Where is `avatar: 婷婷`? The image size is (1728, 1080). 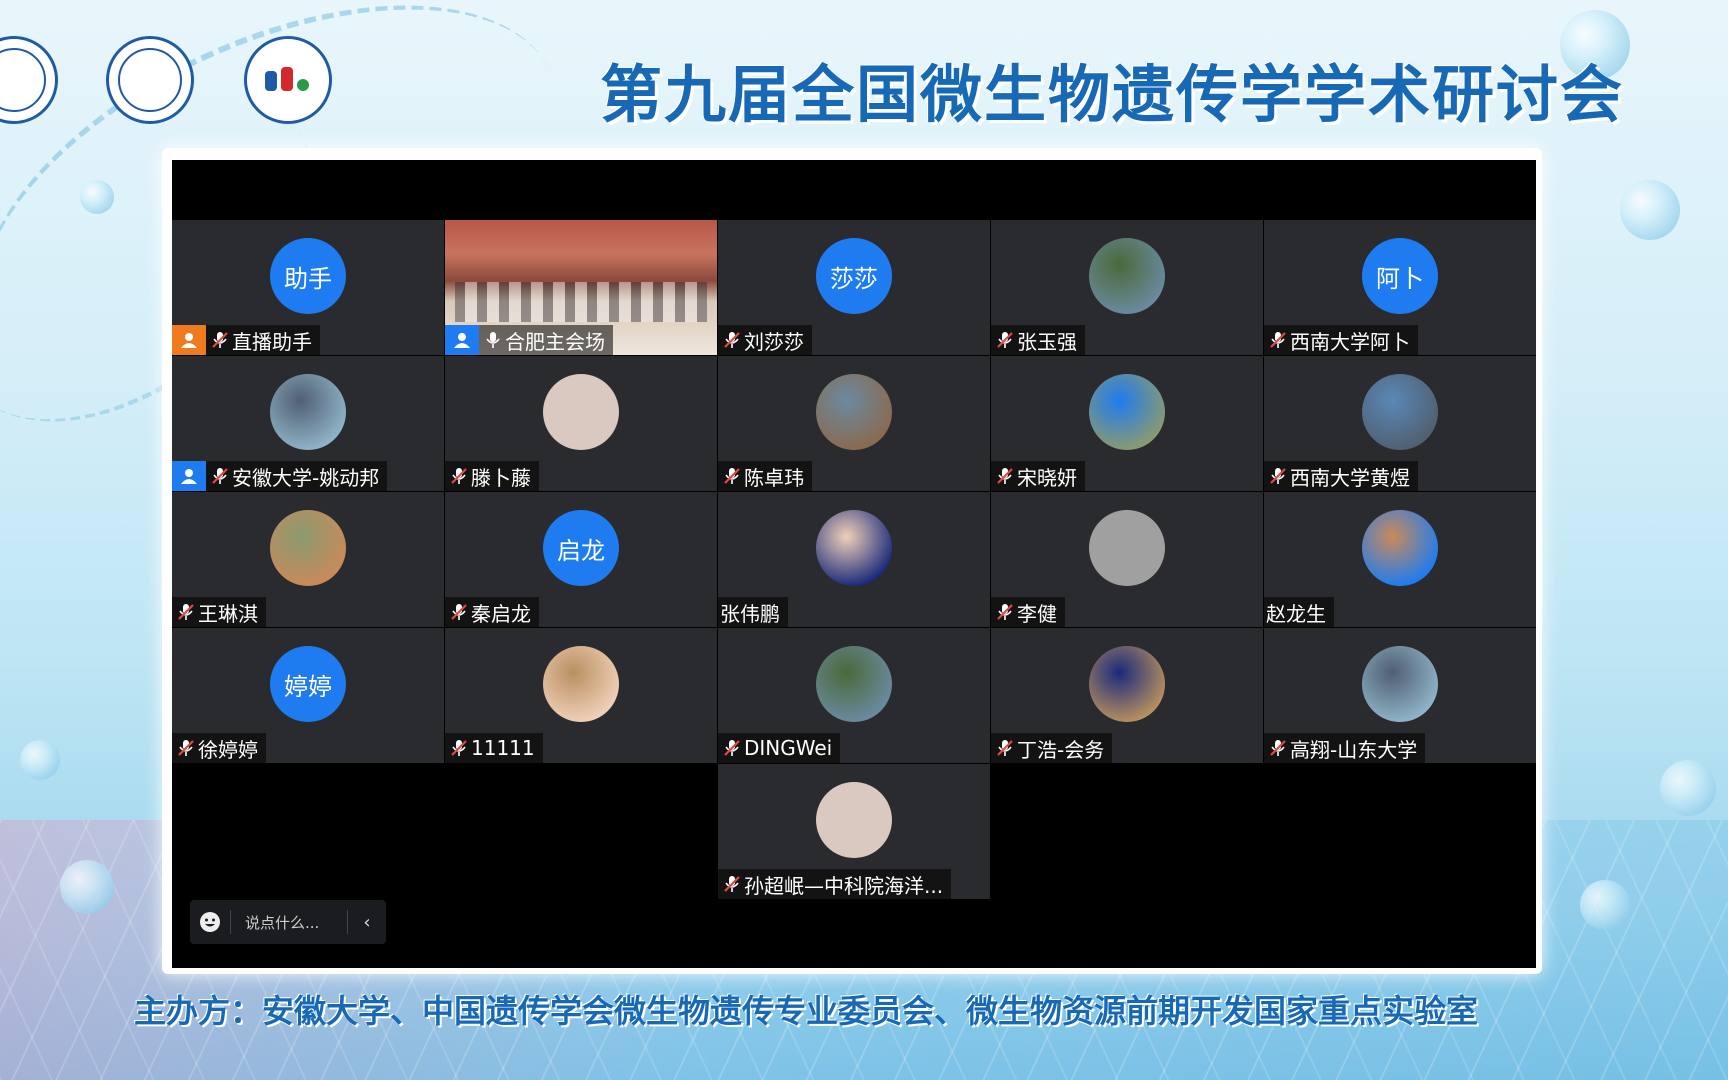 avatar: 婷婷 is located at coordinates (308, 684).